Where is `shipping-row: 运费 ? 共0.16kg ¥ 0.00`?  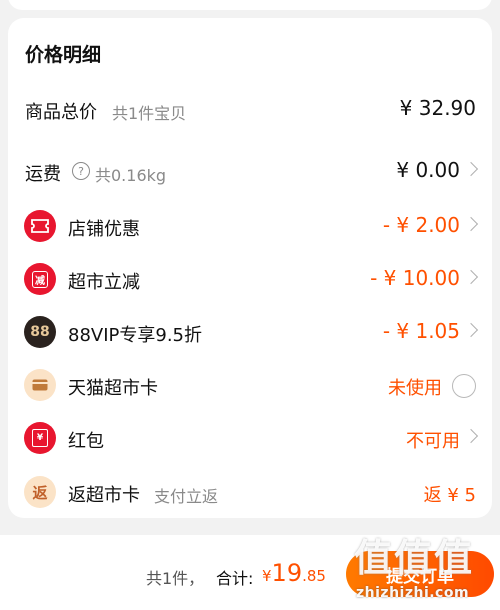 shipping-row: 运费 ? 共0.16kg ¥ 0.00 is located at coordinates (250, 172).